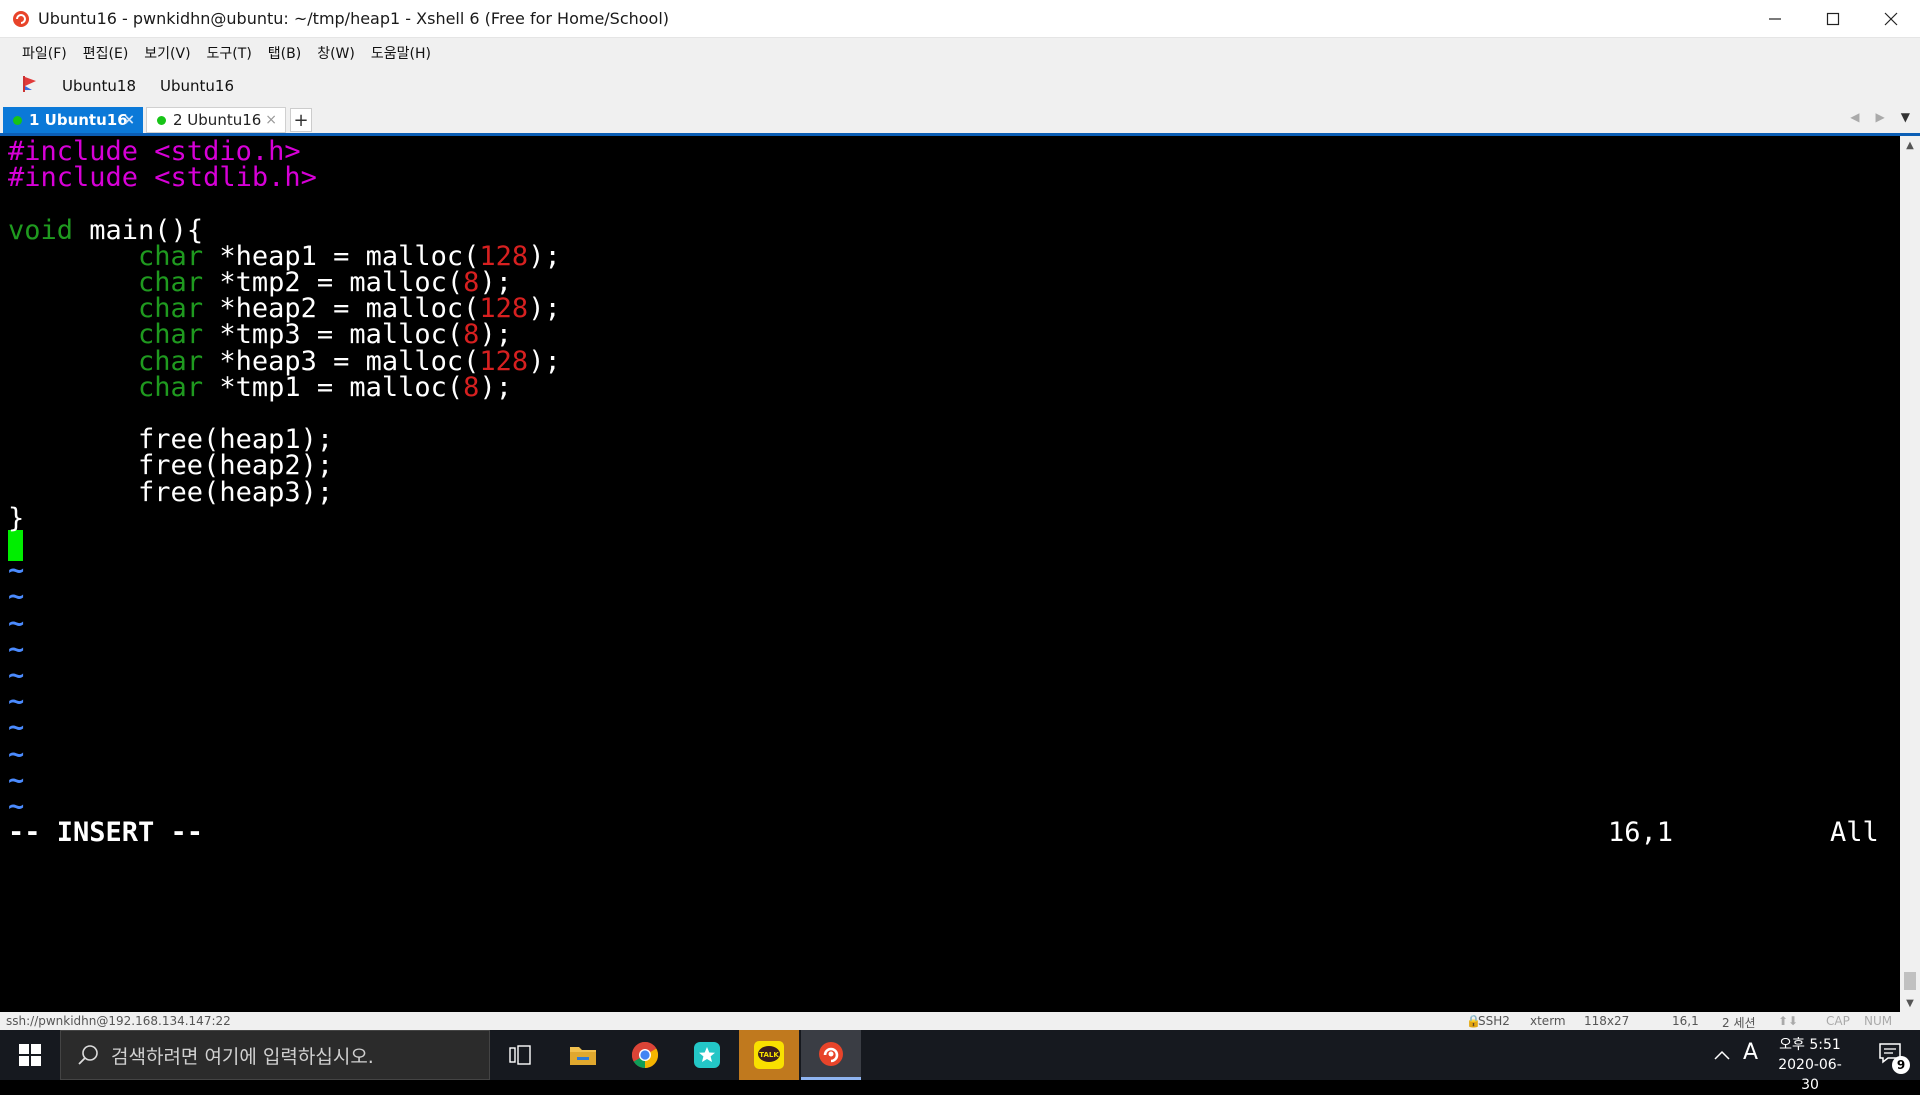 The width and height of the screenshot is (1920, 1095). I want to click on taskbar-search-input: 검색하려면 여기에 입력하십시오., so click(275, 1055).